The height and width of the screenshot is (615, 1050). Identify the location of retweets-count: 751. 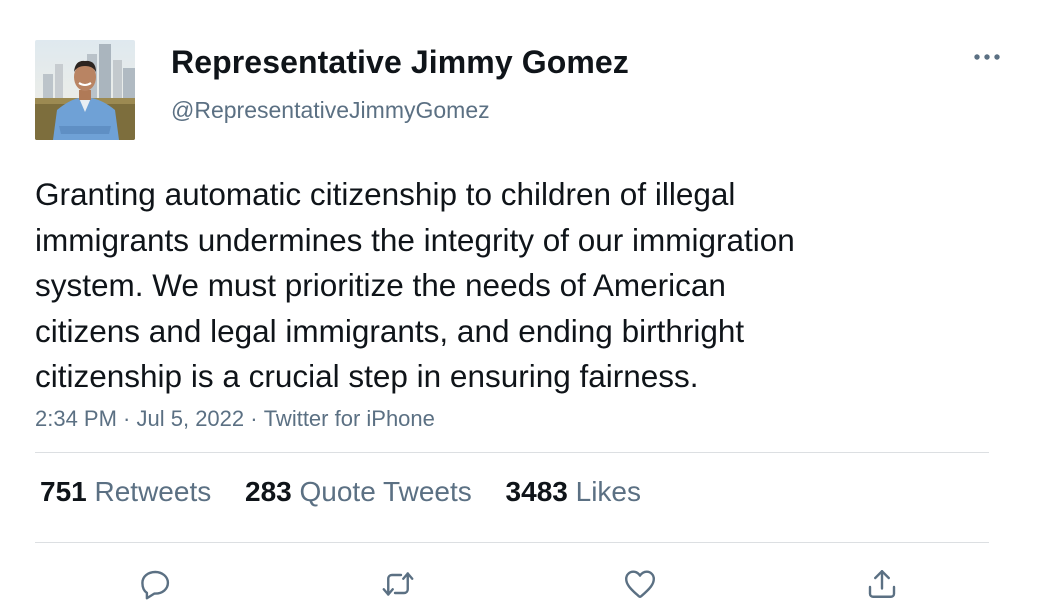
(63, 491).